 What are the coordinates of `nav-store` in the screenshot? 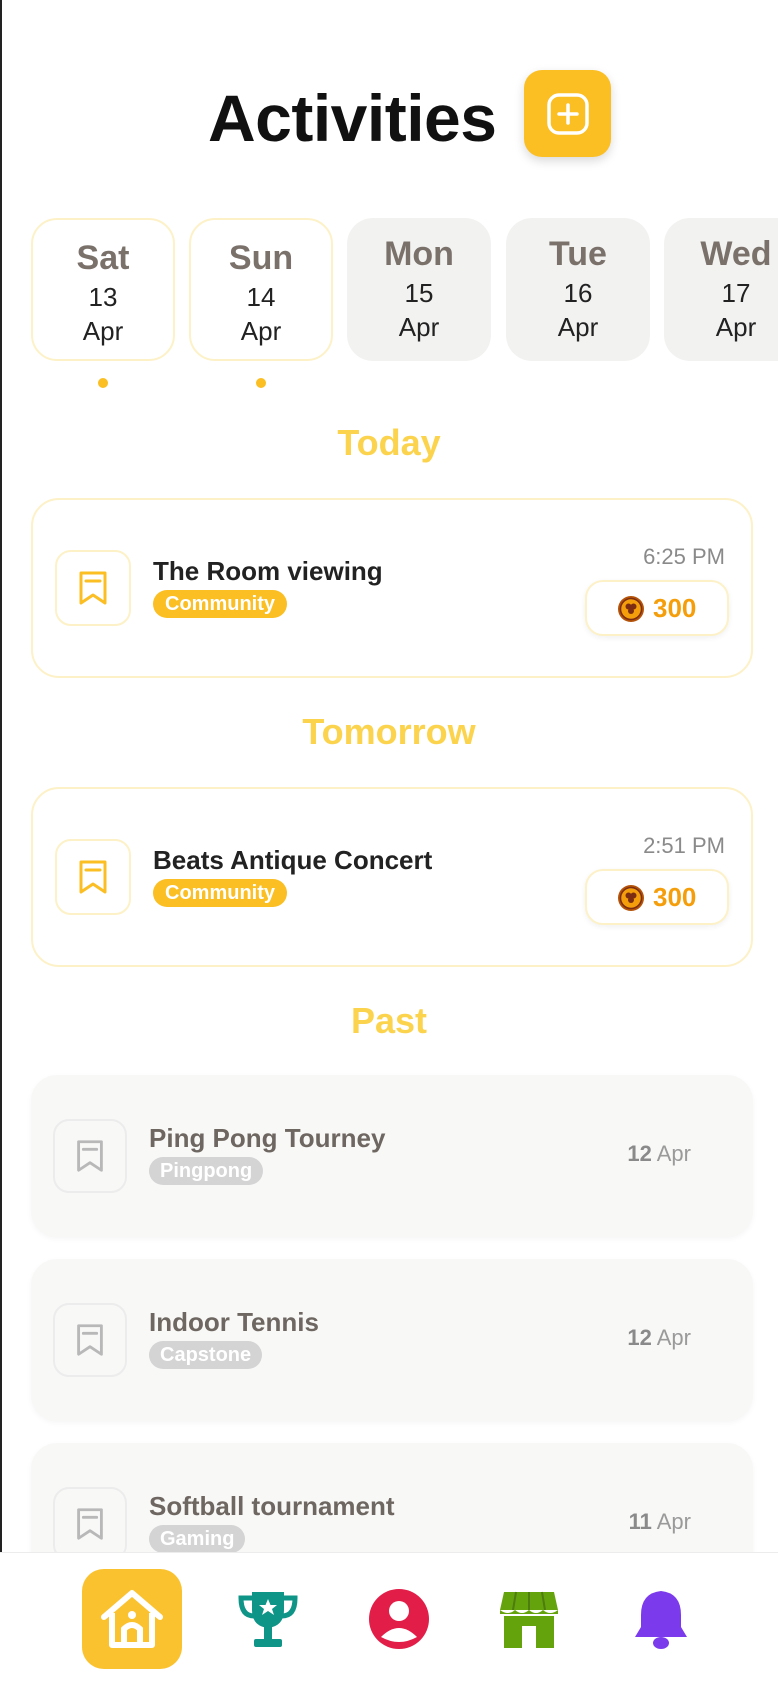 It's located at (529, 1619).